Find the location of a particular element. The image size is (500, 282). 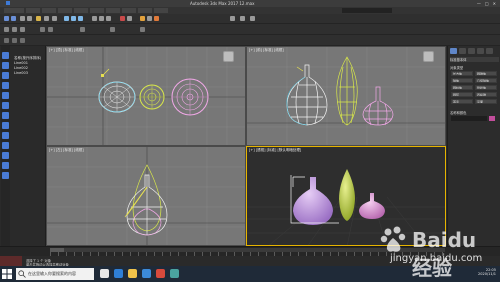

store-icon is located at coordinates (146, 273).